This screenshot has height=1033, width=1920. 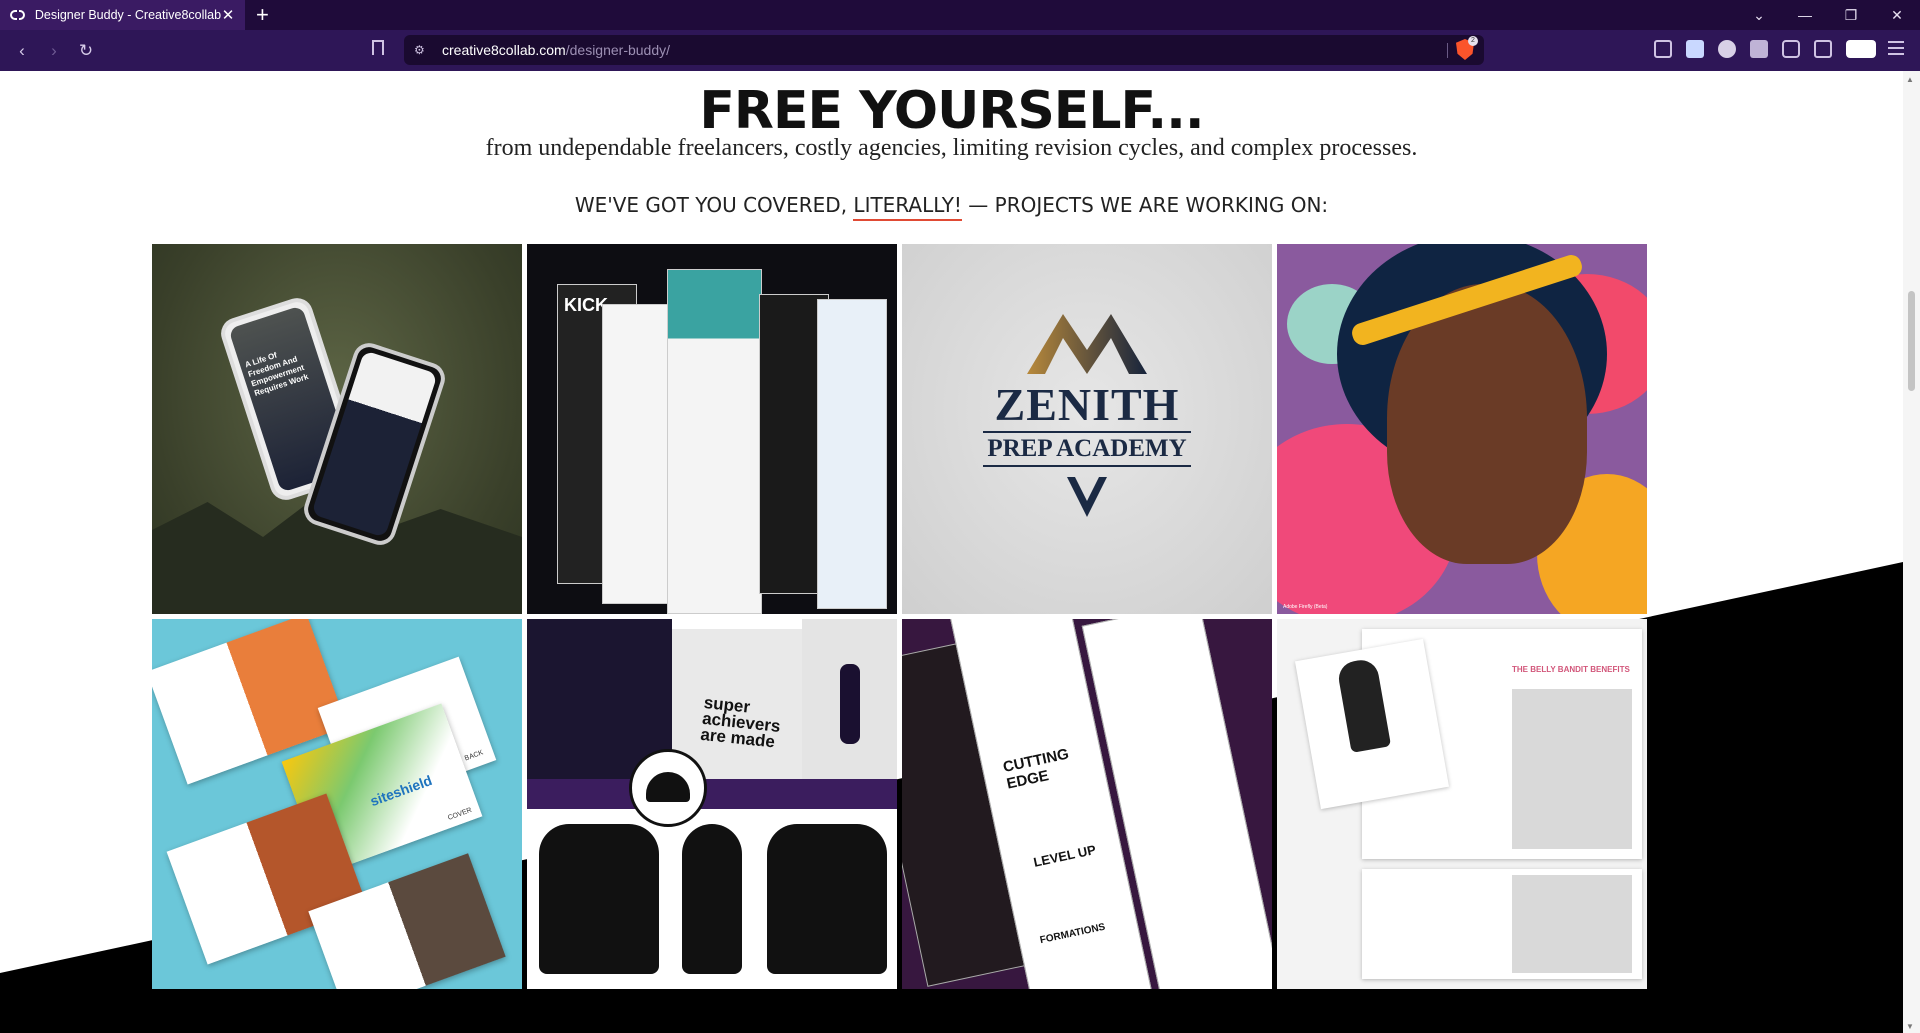 What do you see at coordinates (262, 15) in the screenshot?
I see `new-tab-button: +` at bounding box center [262, 15].